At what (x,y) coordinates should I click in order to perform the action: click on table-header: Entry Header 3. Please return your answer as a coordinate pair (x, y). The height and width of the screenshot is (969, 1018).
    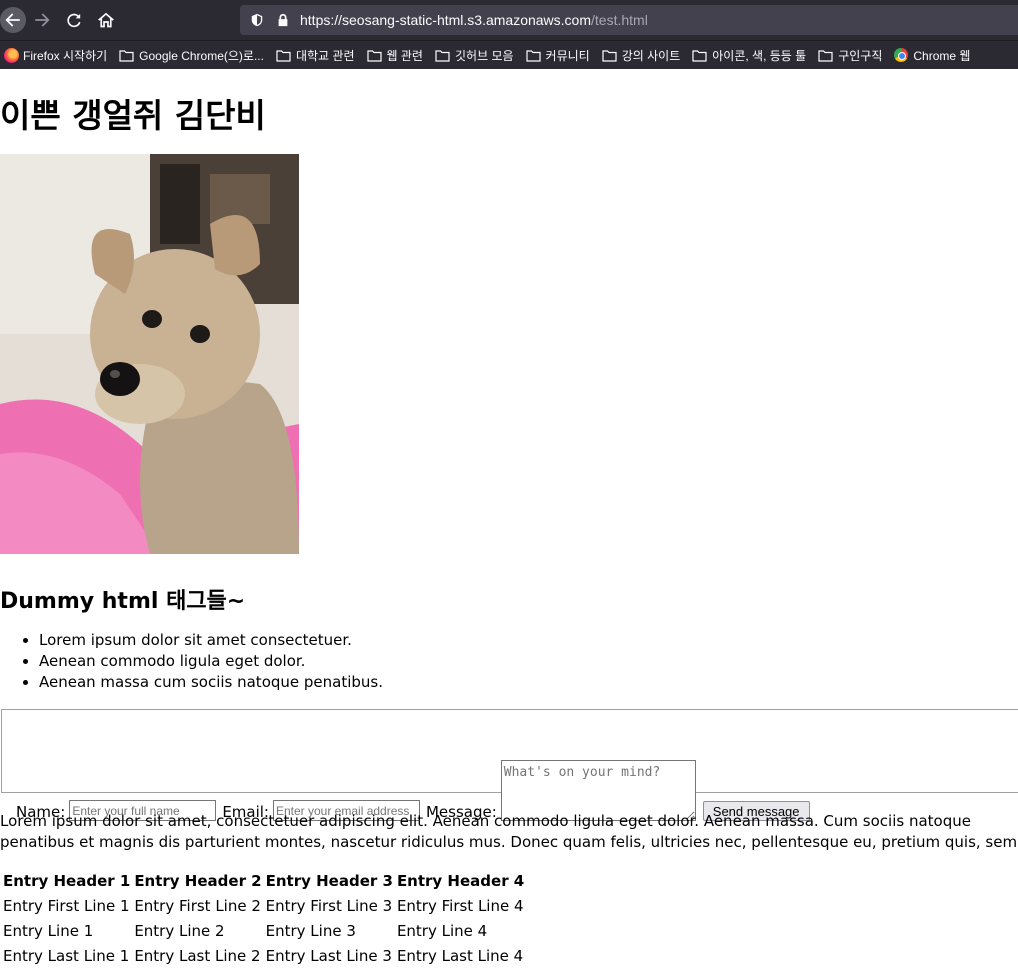
    Looking at the image, I should click on (329, 880).